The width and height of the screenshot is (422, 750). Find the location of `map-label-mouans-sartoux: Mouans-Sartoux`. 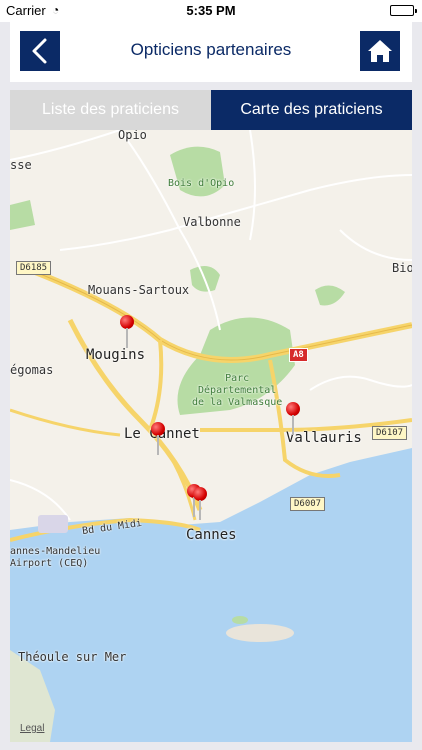

map-label-mouans-sartoux: Mouans-Sartoux is located at coordinates (139, 290).